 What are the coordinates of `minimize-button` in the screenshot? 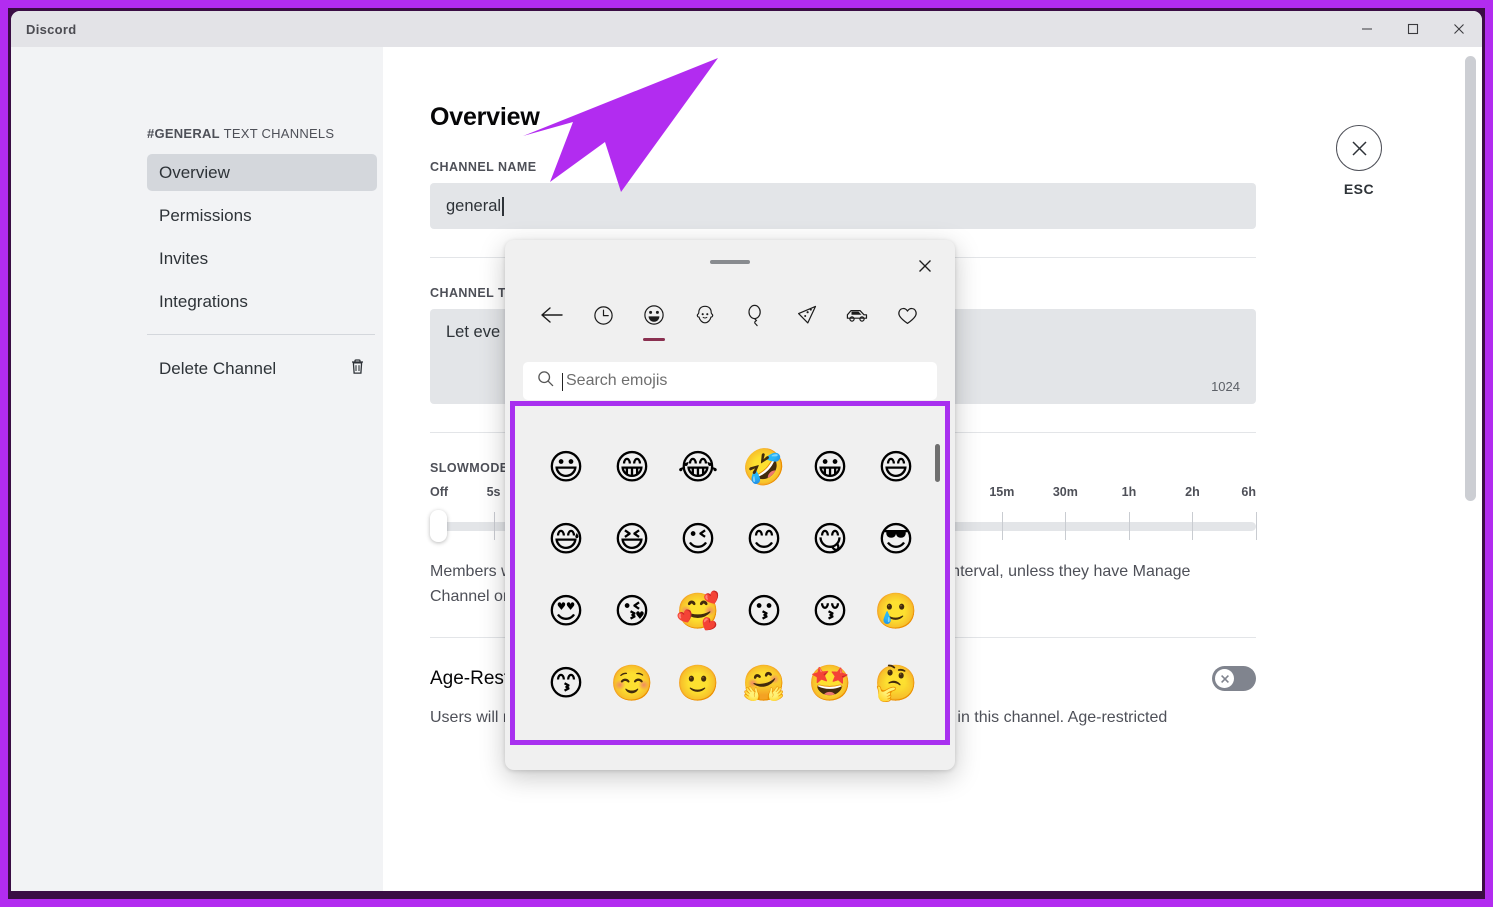 It's located at (1367, 29).